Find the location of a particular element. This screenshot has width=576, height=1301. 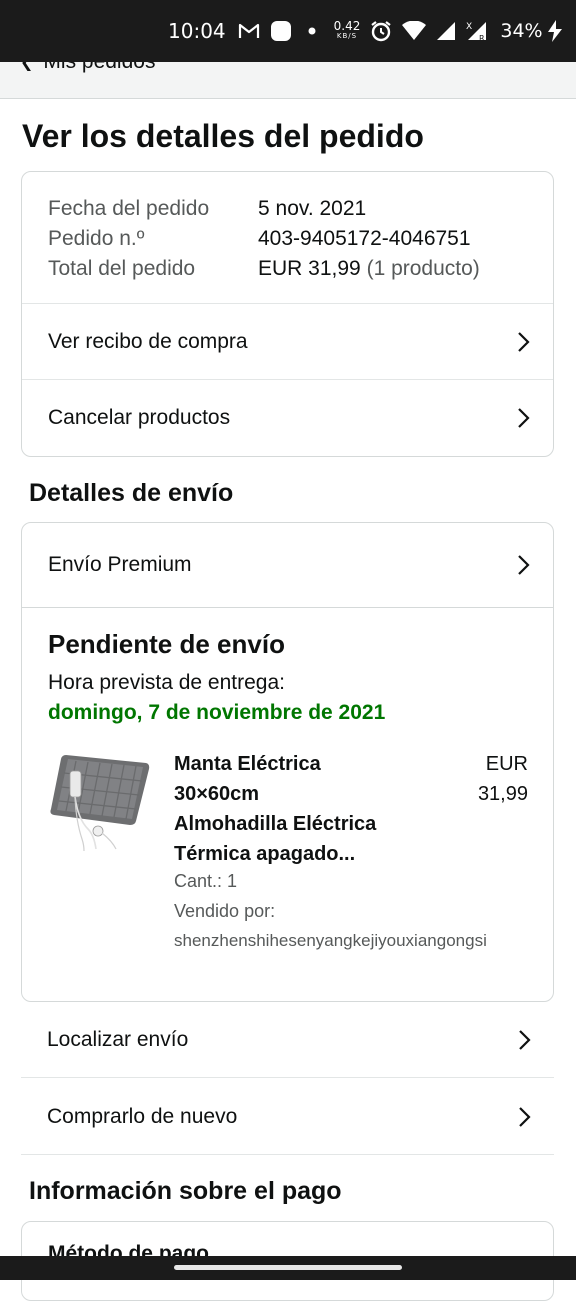

svg-text: X is located at coordinates (469, 27).